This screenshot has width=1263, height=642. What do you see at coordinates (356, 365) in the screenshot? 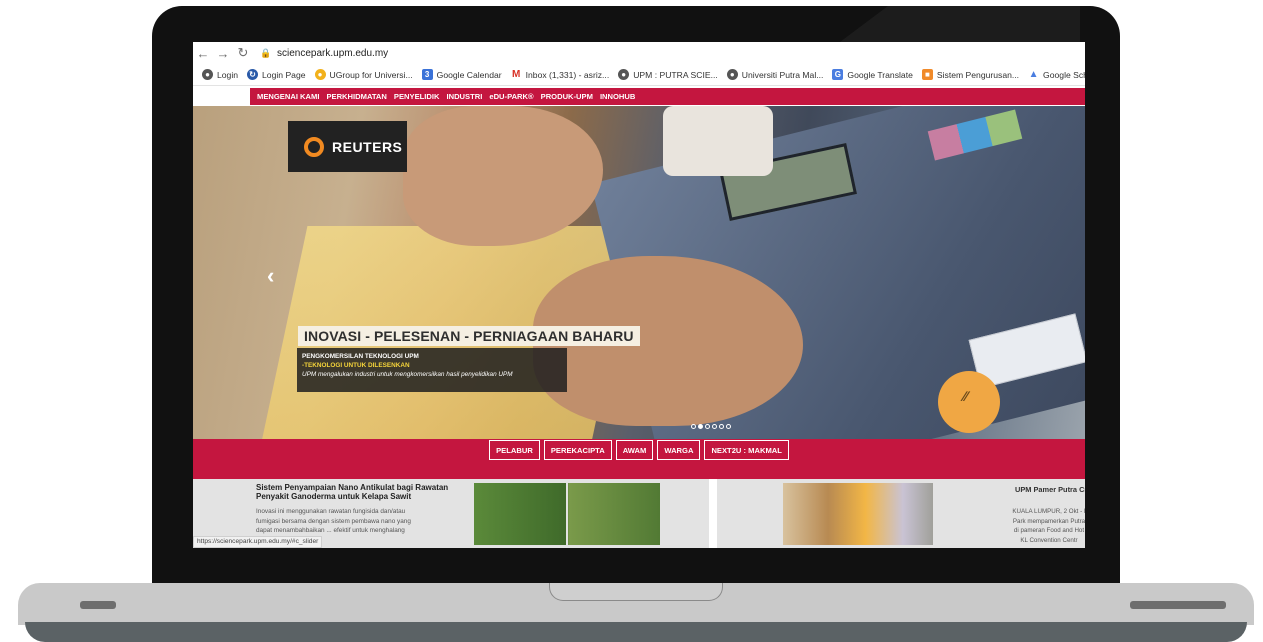
I see `caption-line-2: -TEKNOLOGI UNTUK DILESENKAN` at bounding box center [356, 365].